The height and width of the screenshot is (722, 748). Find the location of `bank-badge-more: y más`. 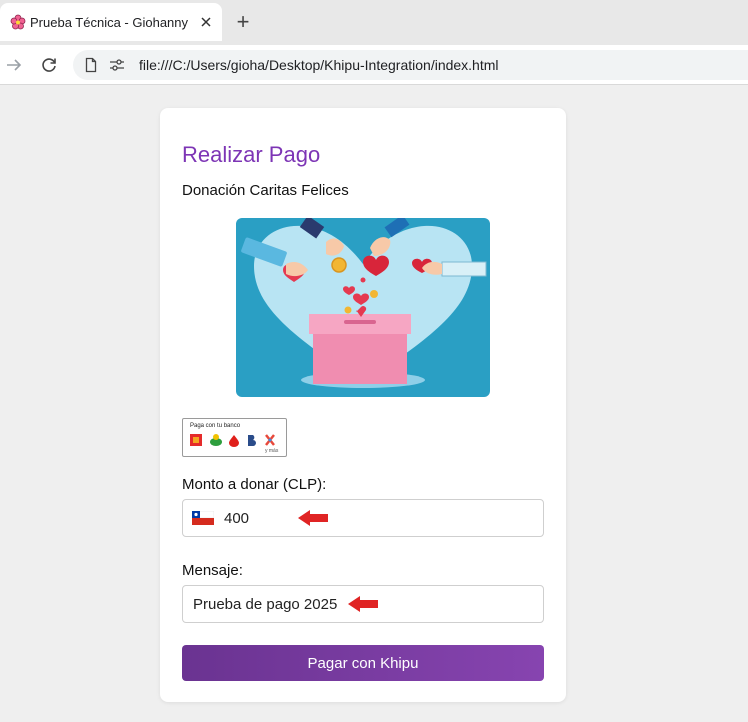

bank-badge-more: y más is located at coordinates (272, 451).